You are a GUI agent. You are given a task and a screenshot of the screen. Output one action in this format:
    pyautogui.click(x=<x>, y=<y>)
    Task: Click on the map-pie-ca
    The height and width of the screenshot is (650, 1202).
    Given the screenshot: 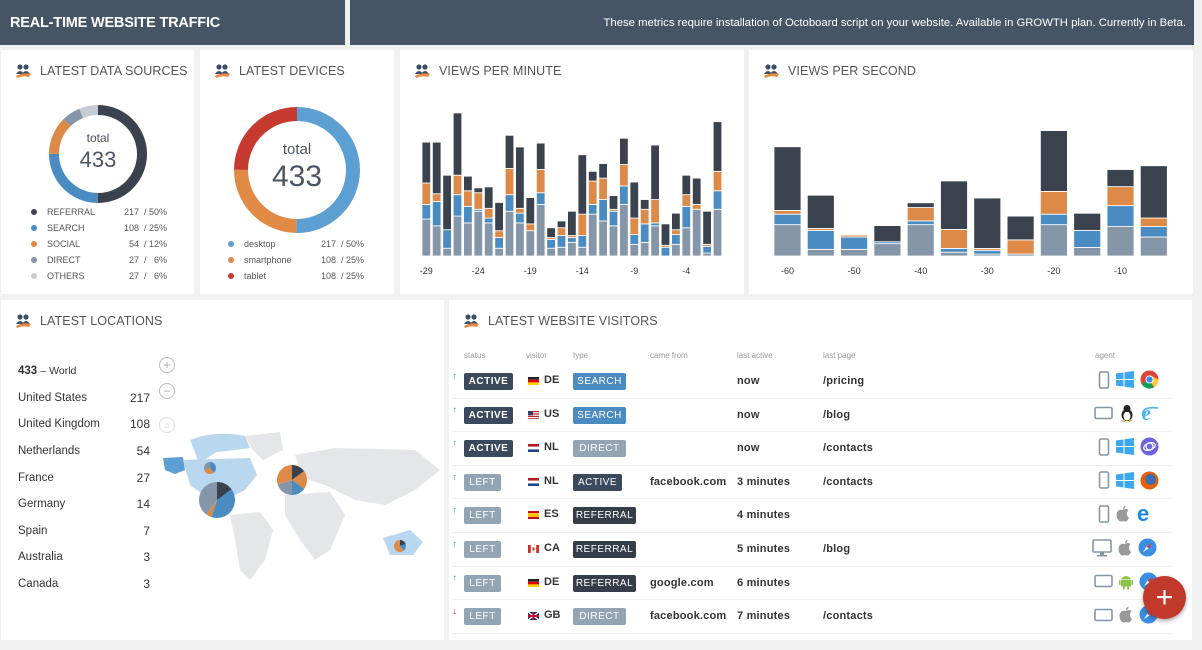 What is the action you would take?
    pyautogui.click(x=210, y=468)
    